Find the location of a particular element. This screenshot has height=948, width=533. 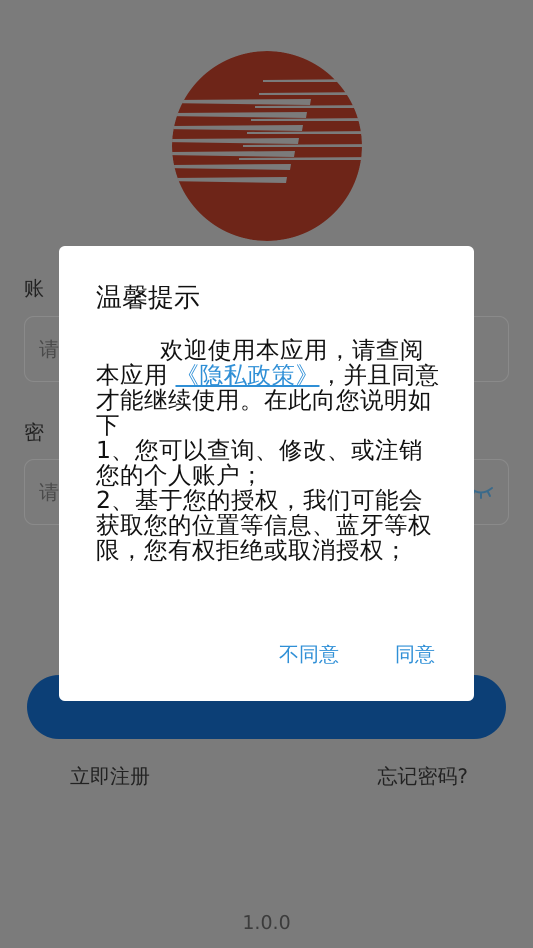

register-link: 立即注册 is located at coordinates (110, 776).